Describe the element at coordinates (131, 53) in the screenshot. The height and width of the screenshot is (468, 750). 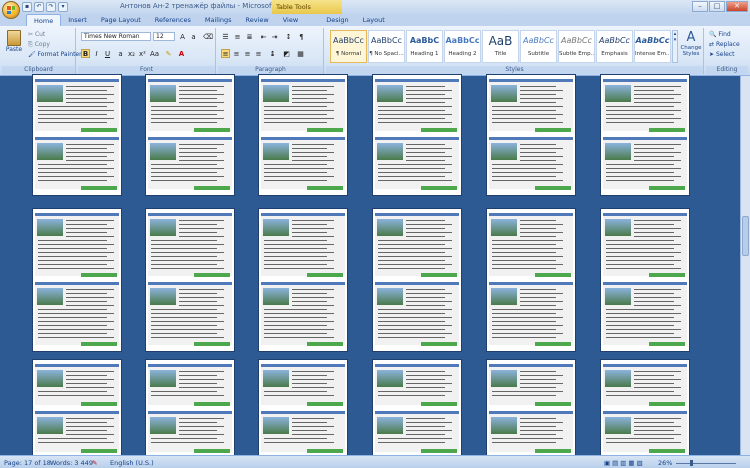
I see `subscript-icon: x₂` at that location.